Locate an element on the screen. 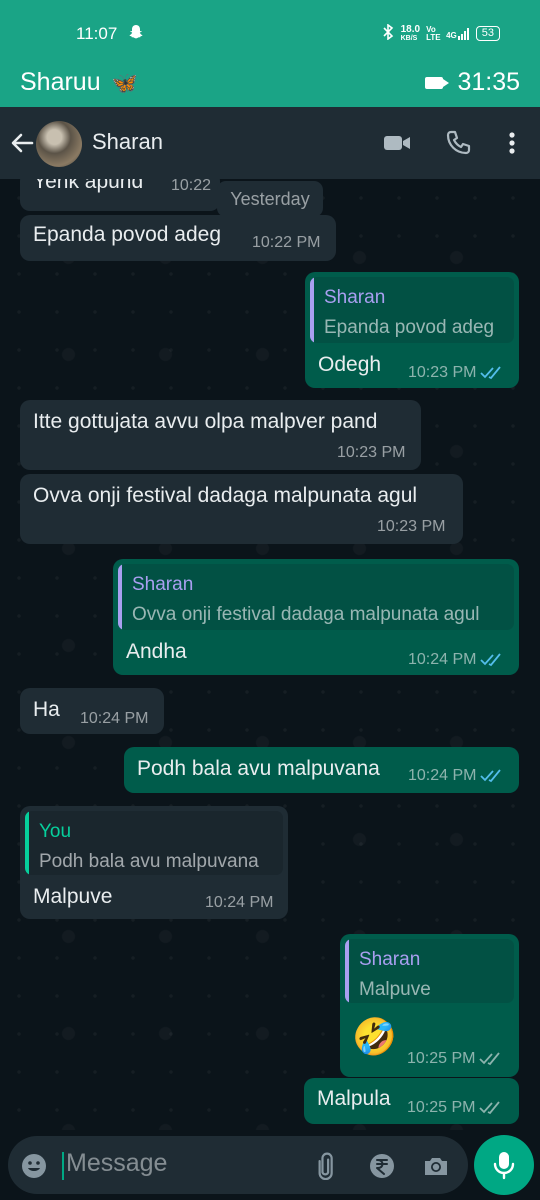 The width and height of the screenshot is (540, 1200). more-options-icon is located at coordinates (512, 143).